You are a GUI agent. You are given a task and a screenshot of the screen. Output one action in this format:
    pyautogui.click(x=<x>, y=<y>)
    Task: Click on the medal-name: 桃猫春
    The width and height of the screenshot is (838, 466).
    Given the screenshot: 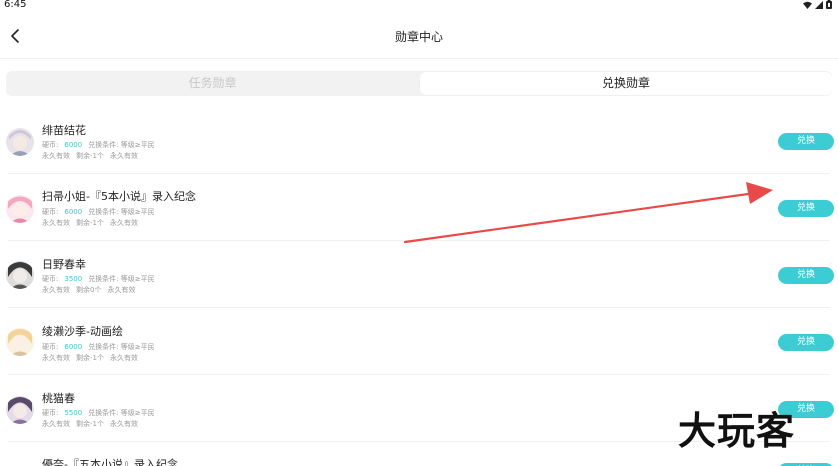 What is the action you would take?
    pyautogui.click(x=58, y=398)
    